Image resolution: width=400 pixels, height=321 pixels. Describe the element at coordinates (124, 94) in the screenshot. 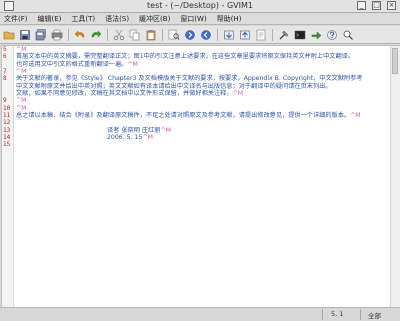

I see `line-text: 文献，如果不同意见修改，文稿在其文档中以文件形式保留，并做好相关注释。` at that location.